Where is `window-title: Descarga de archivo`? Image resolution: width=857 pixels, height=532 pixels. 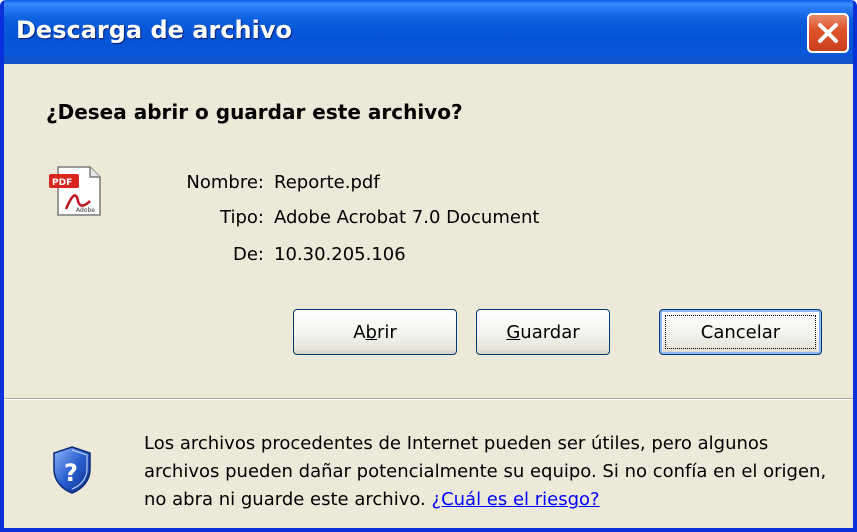
window-title: Descarga de archivo is located at coordinates (154, 30).